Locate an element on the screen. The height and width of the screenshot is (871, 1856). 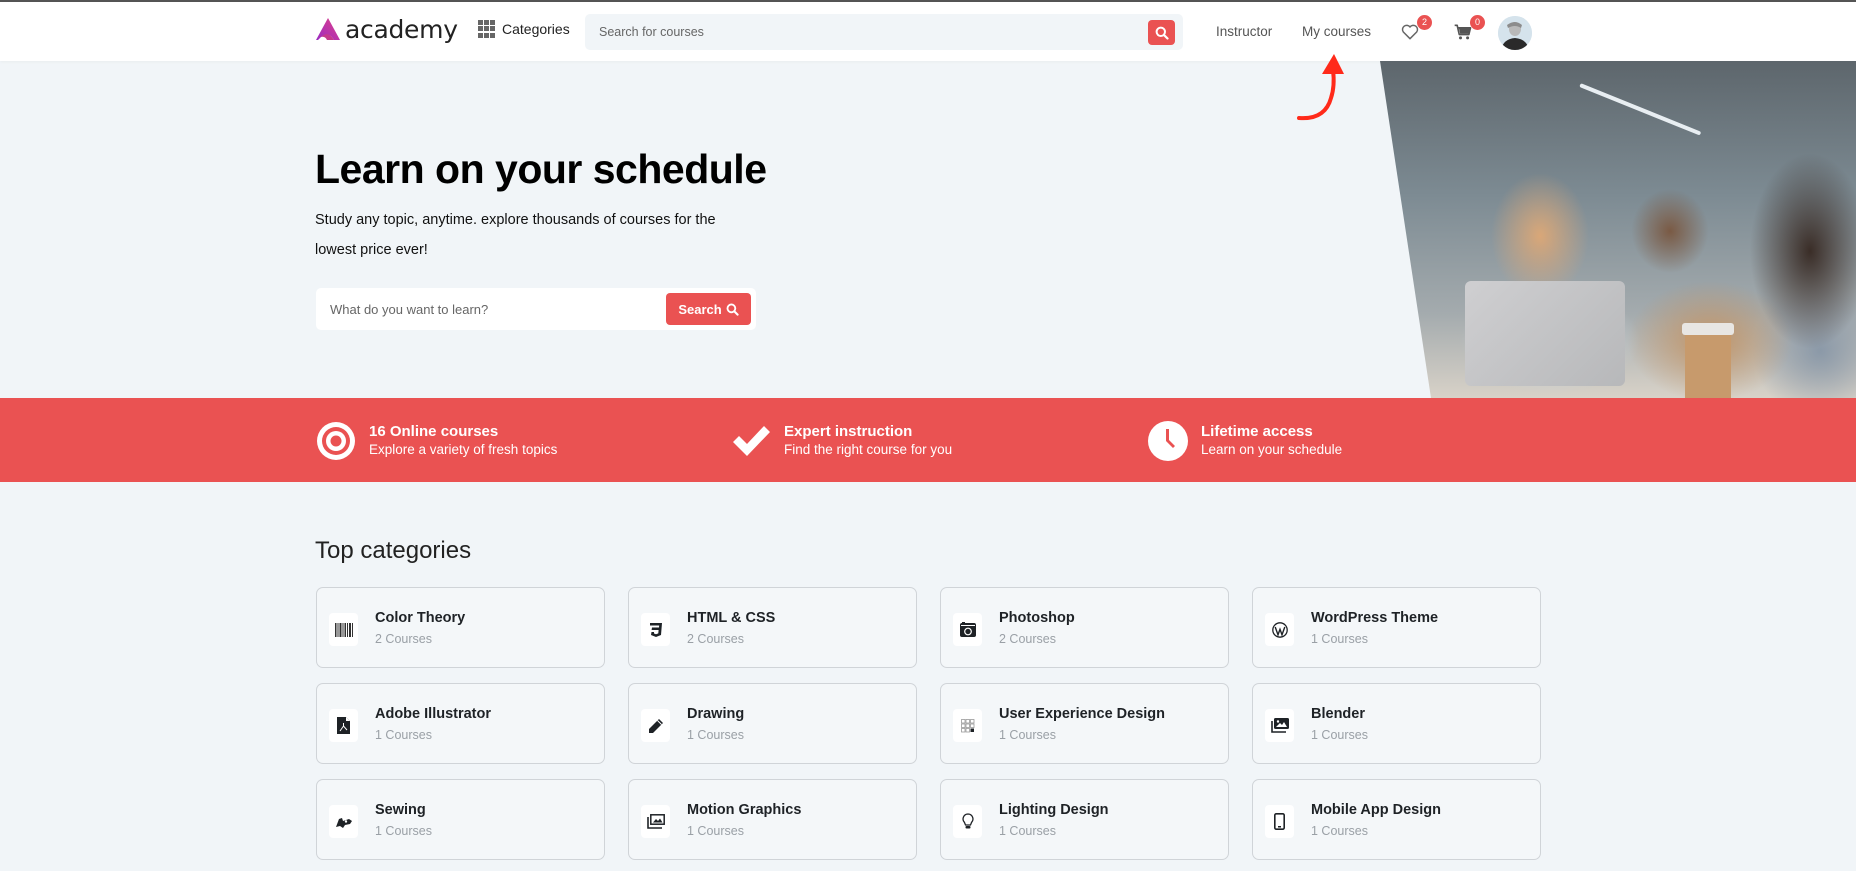
category-name: Motion Graphics is located at coordinates (744, 810).